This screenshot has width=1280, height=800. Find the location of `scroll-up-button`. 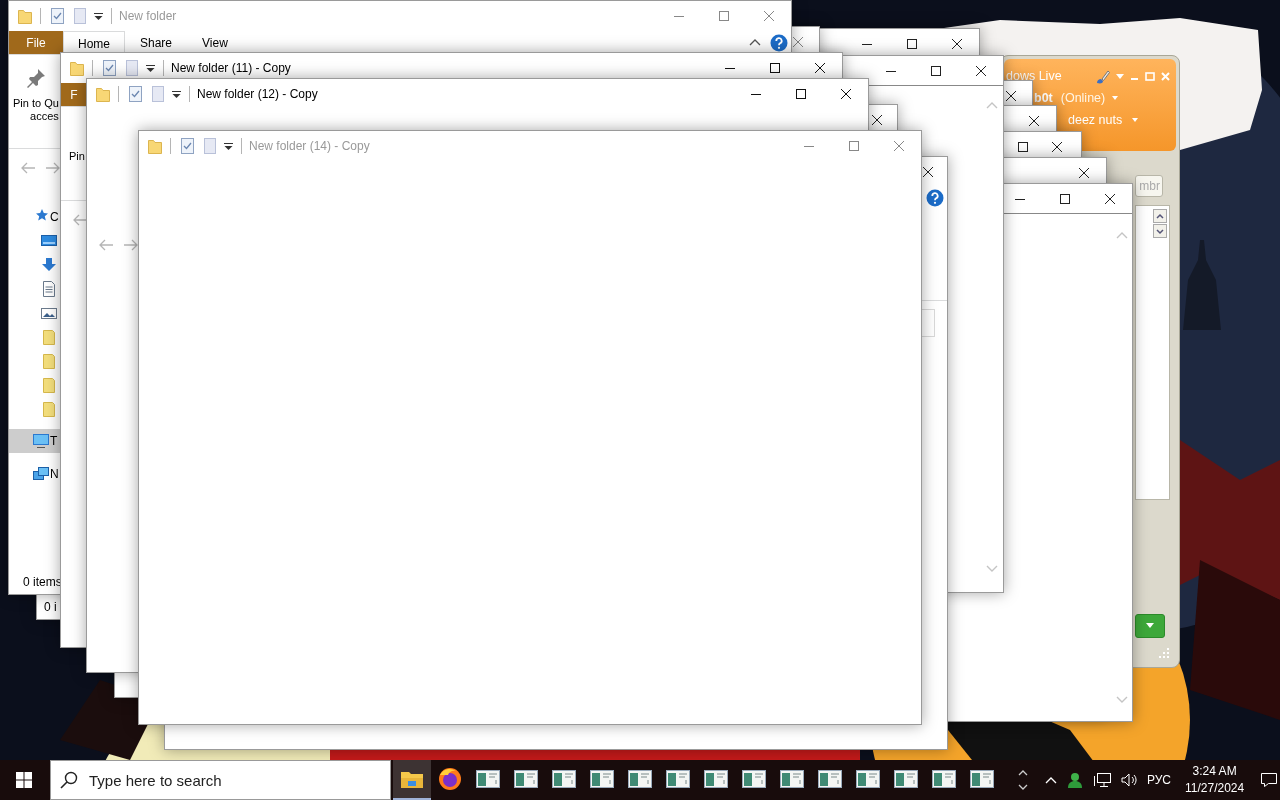

scroll-up-button is located at coordinates (1160, 216).